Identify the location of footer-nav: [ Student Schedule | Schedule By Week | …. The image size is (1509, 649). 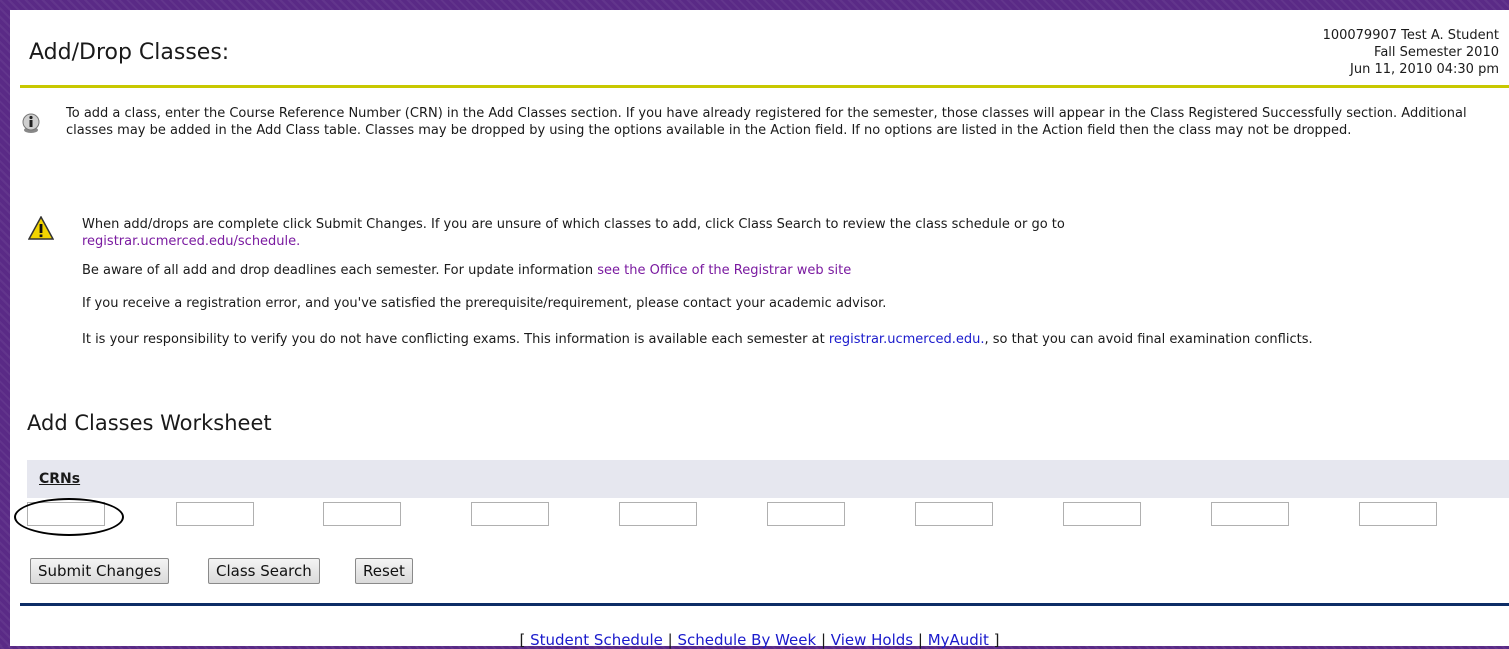
(759, 640).